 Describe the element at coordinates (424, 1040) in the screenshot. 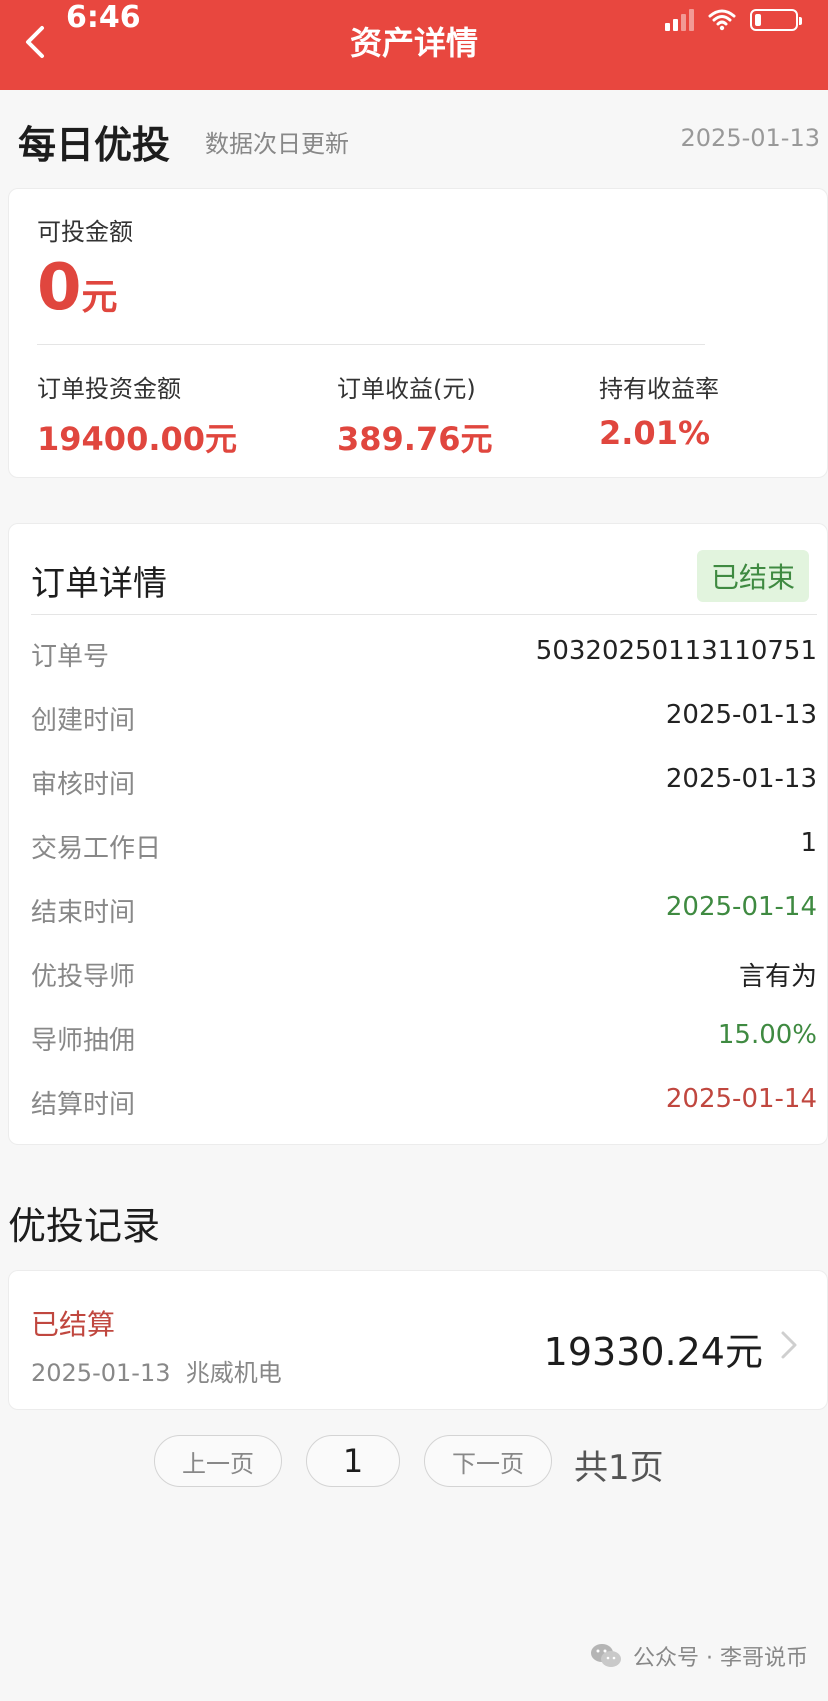

I see `detail-row-commission: 导师抽佣 15.00%` at that location.